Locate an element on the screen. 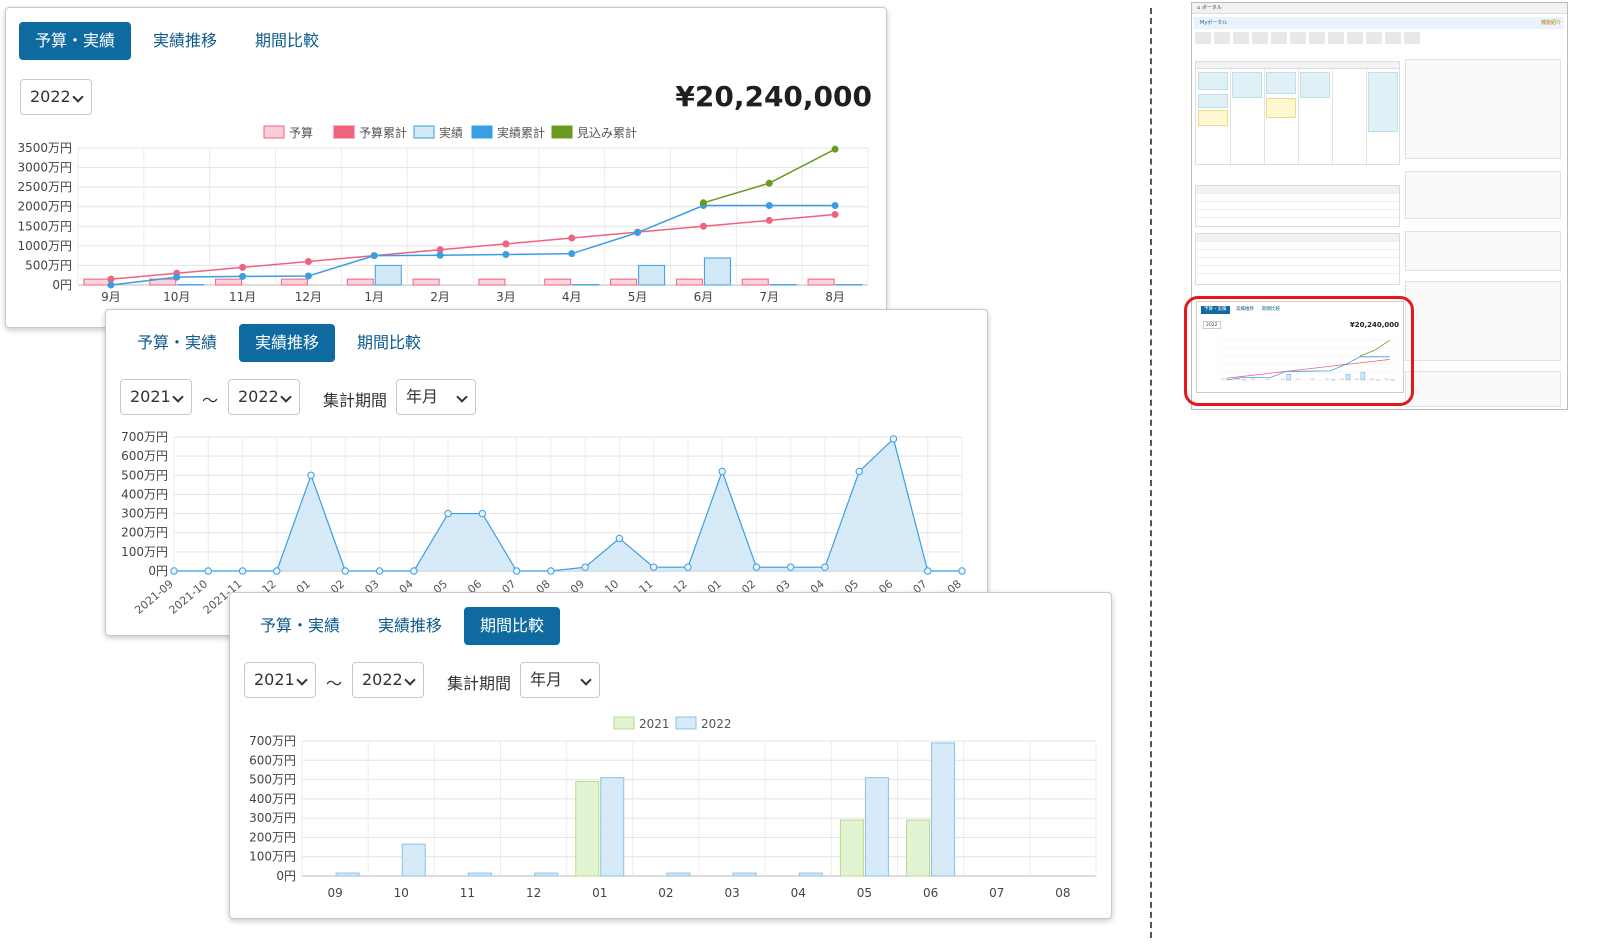 This screenshot has height=951, width=1606. period-label: 集計期間 is located at coordinates (479, 683).